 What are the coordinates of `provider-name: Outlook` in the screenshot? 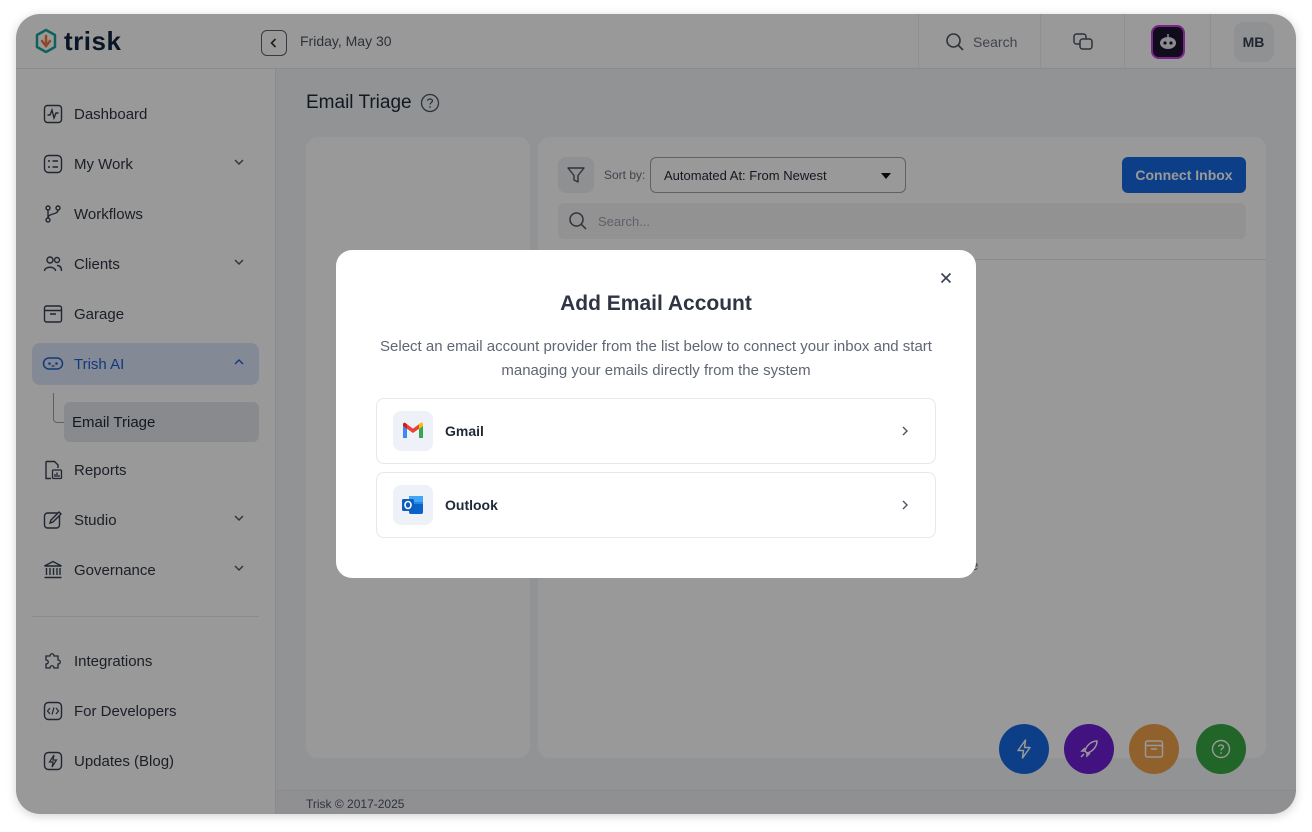 It's located at (471, 505).